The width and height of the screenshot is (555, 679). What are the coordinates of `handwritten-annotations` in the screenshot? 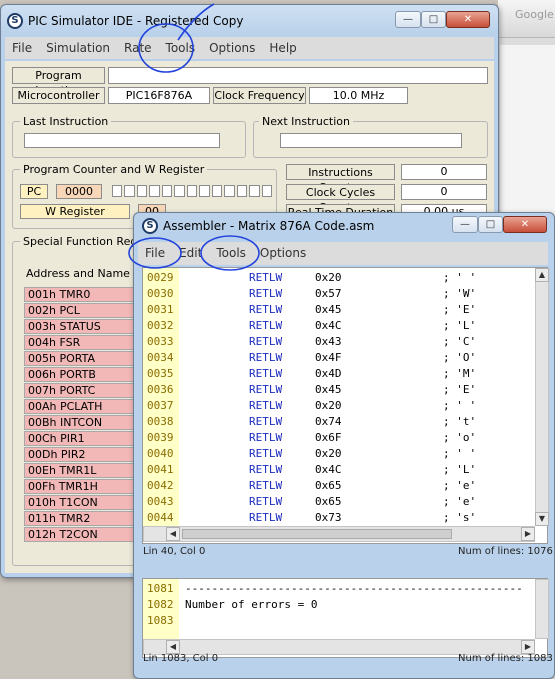 It's located at (194, 137).